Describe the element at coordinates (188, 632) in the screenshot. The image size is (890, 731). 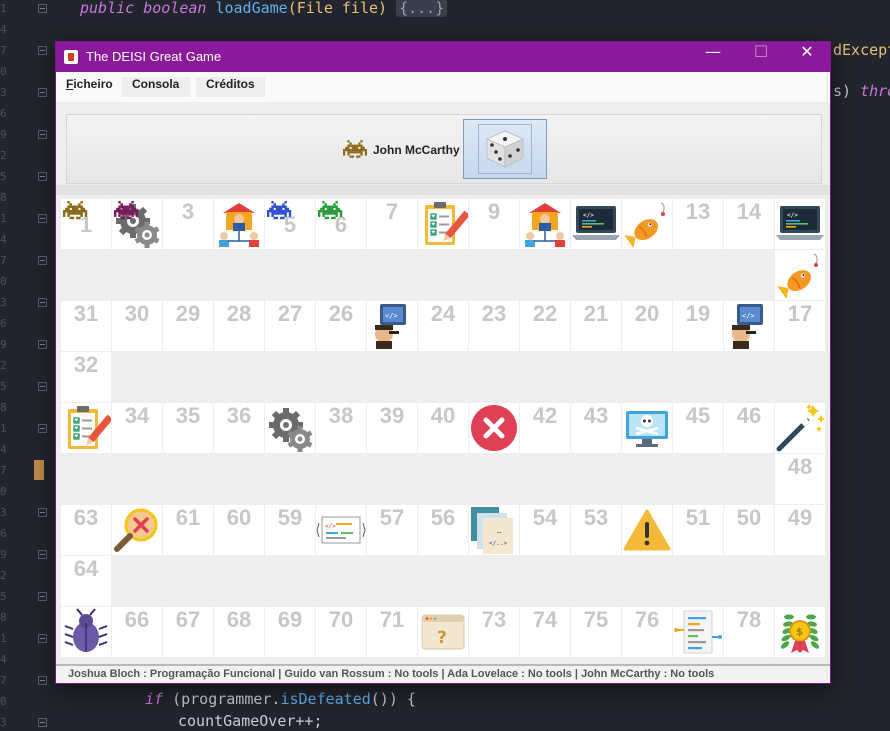
I see `board-cell-67: 67` at that location.